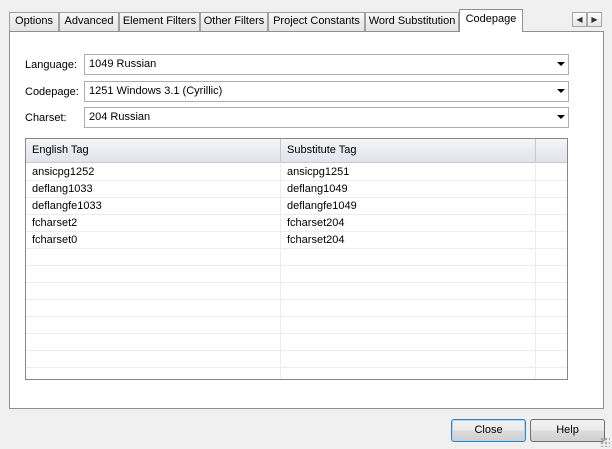  What do you see at coordinates (46, 118) in the screenshot?
I see `charset-label: Charset:` at bounding box center [46, 118].